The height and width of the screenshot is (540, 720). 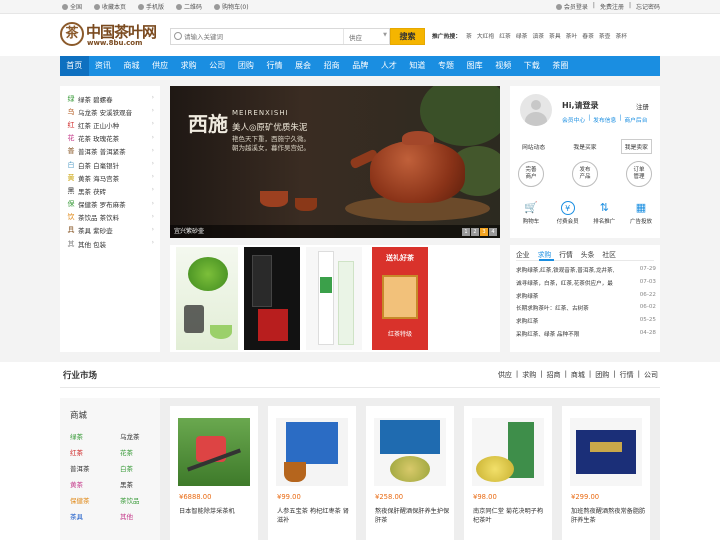 I want to click on product-image-gift-box, so click(x=272, y=298).